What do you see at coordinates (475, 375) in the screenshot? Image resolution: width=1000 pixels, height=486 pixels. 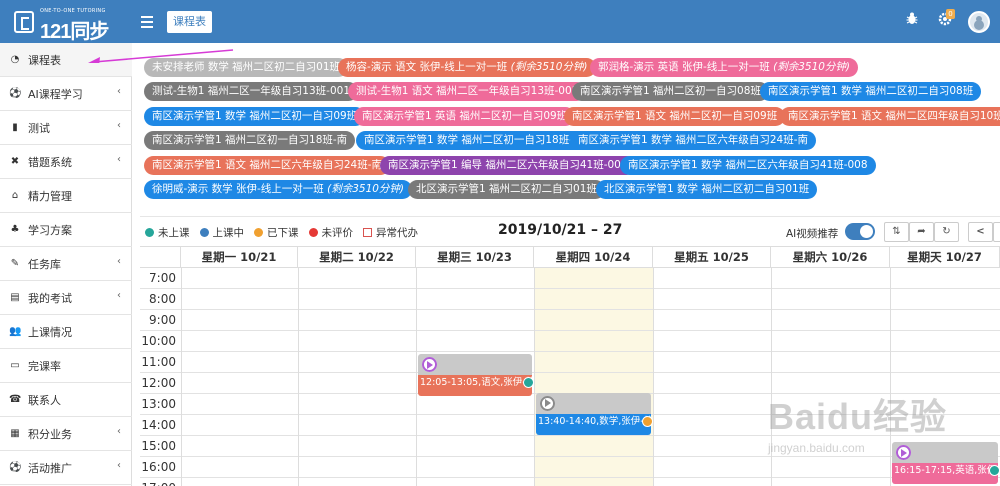 I see `lesson-event: 12:05-13:05,语文,张伊-线上一对一班` at bounding box center [475, 375].